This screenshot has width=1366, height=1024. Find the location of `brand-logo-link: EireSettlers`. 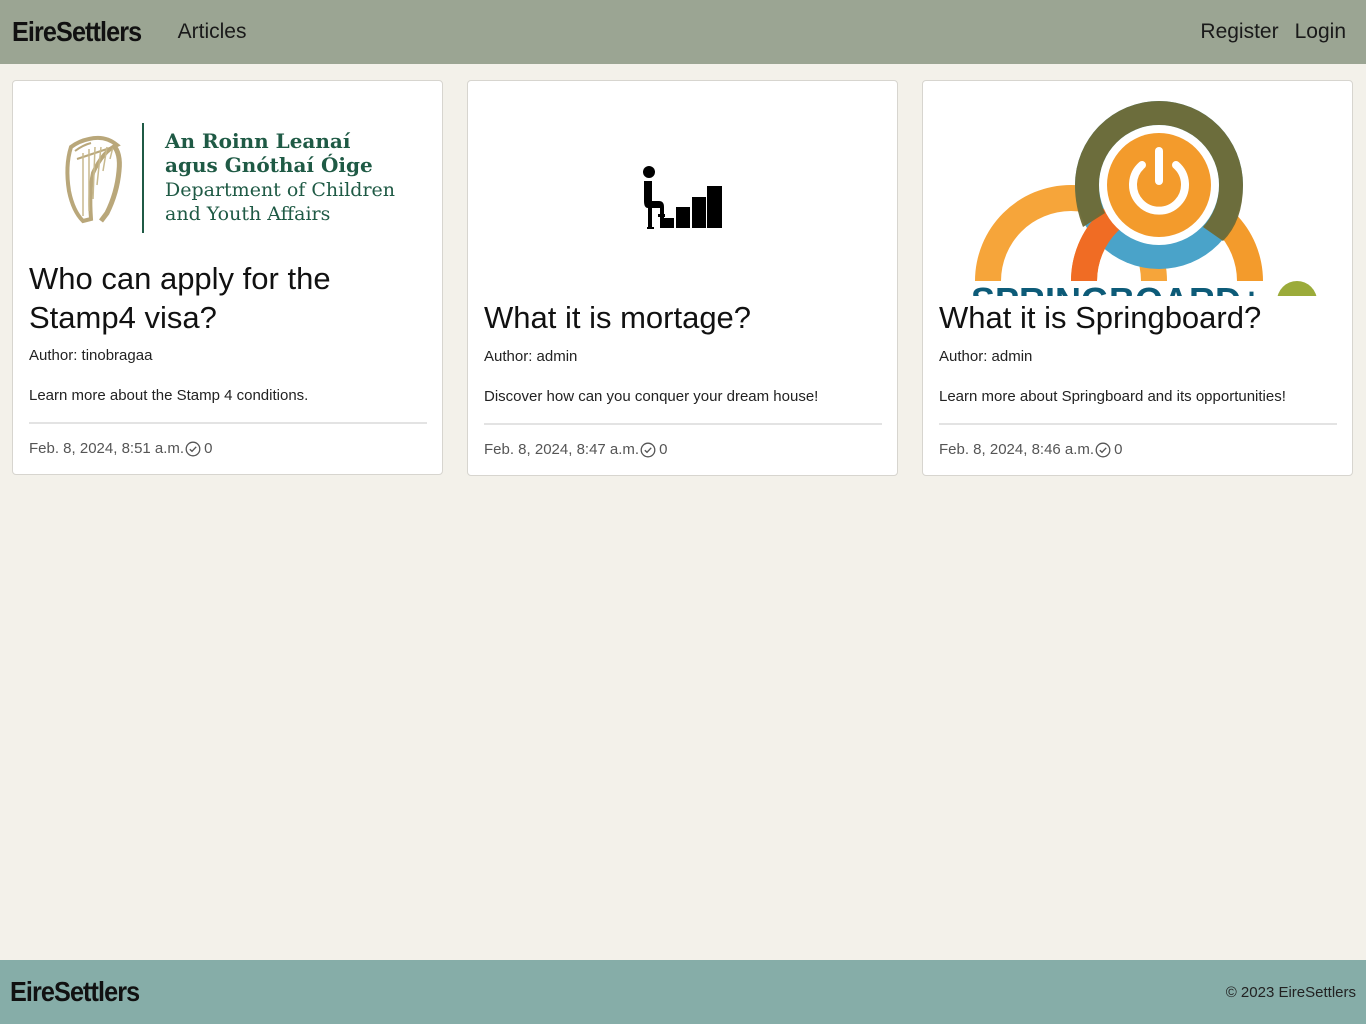

brand-logo-link: EireSettlers is located at coordinates (77, 32).